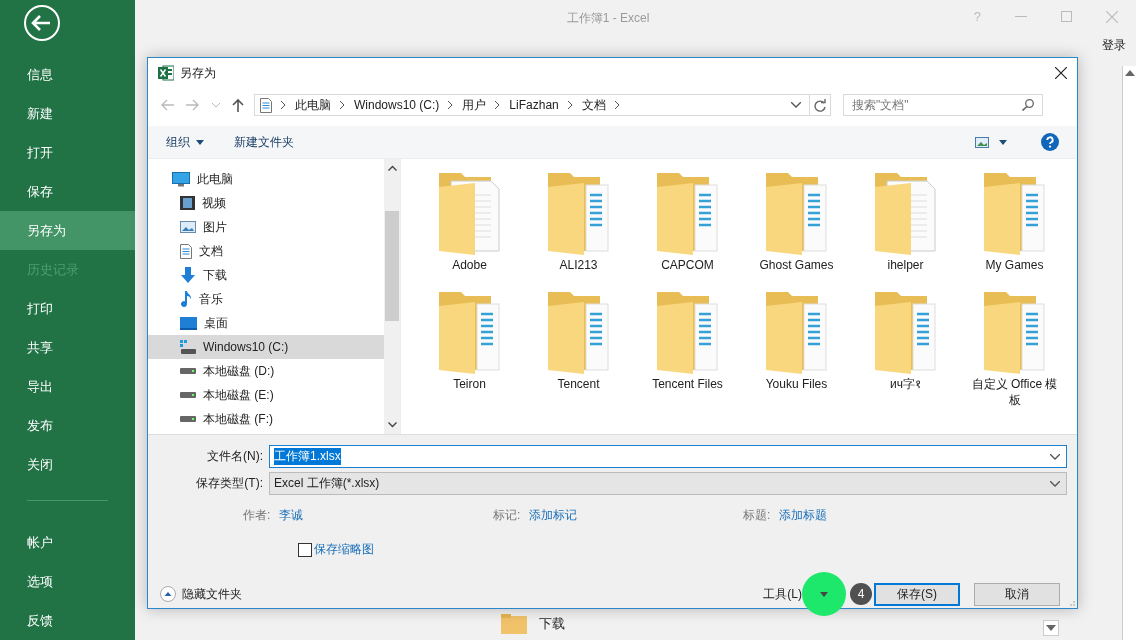 The image size is (1136, 640). I want to click on help-icon, so click(1050, 142).